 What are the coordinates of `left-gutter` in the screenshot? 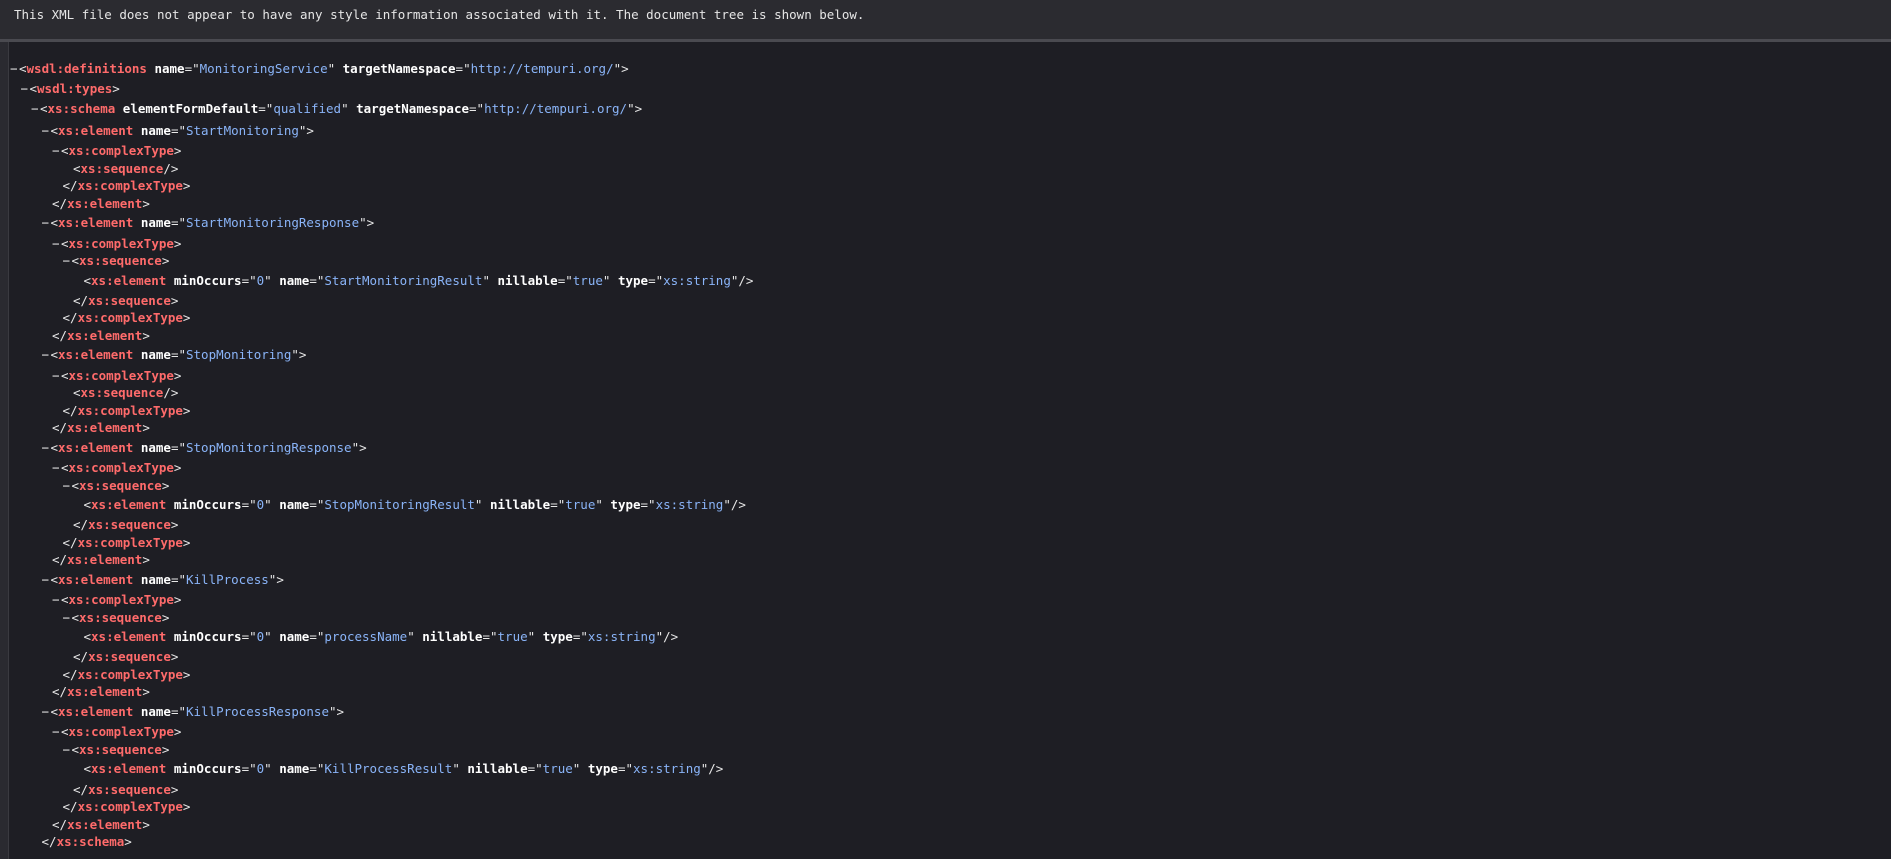 It's located at (4, 450).